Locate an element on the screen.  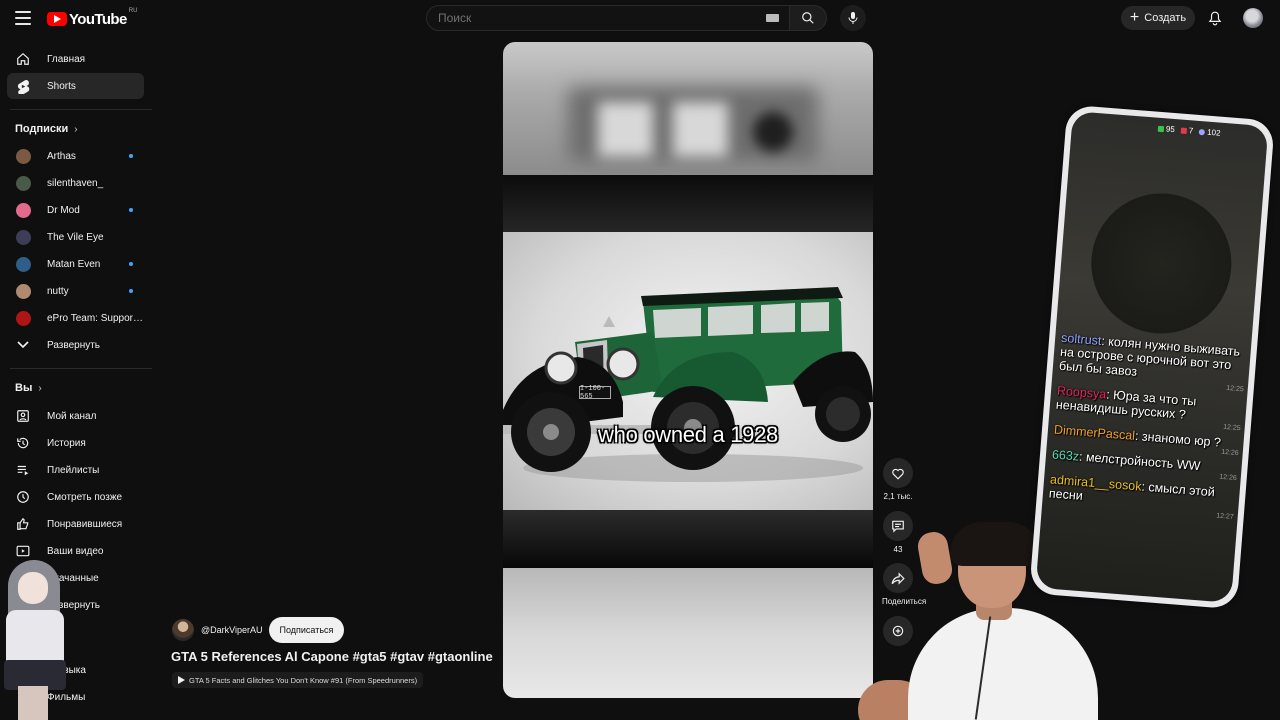
youtube-play-icon is located at coordinates (57, 19).